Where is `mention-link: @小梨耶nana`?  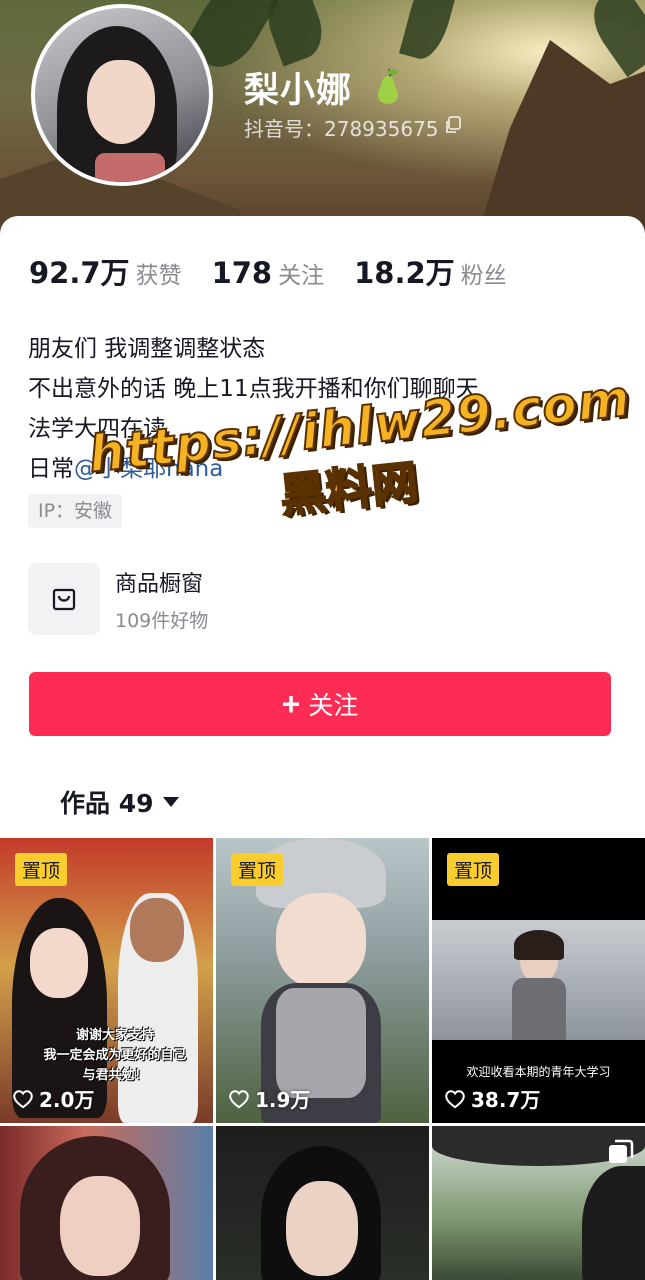
mention-link: @小梨耶nana is located at coordinates (148, 469).